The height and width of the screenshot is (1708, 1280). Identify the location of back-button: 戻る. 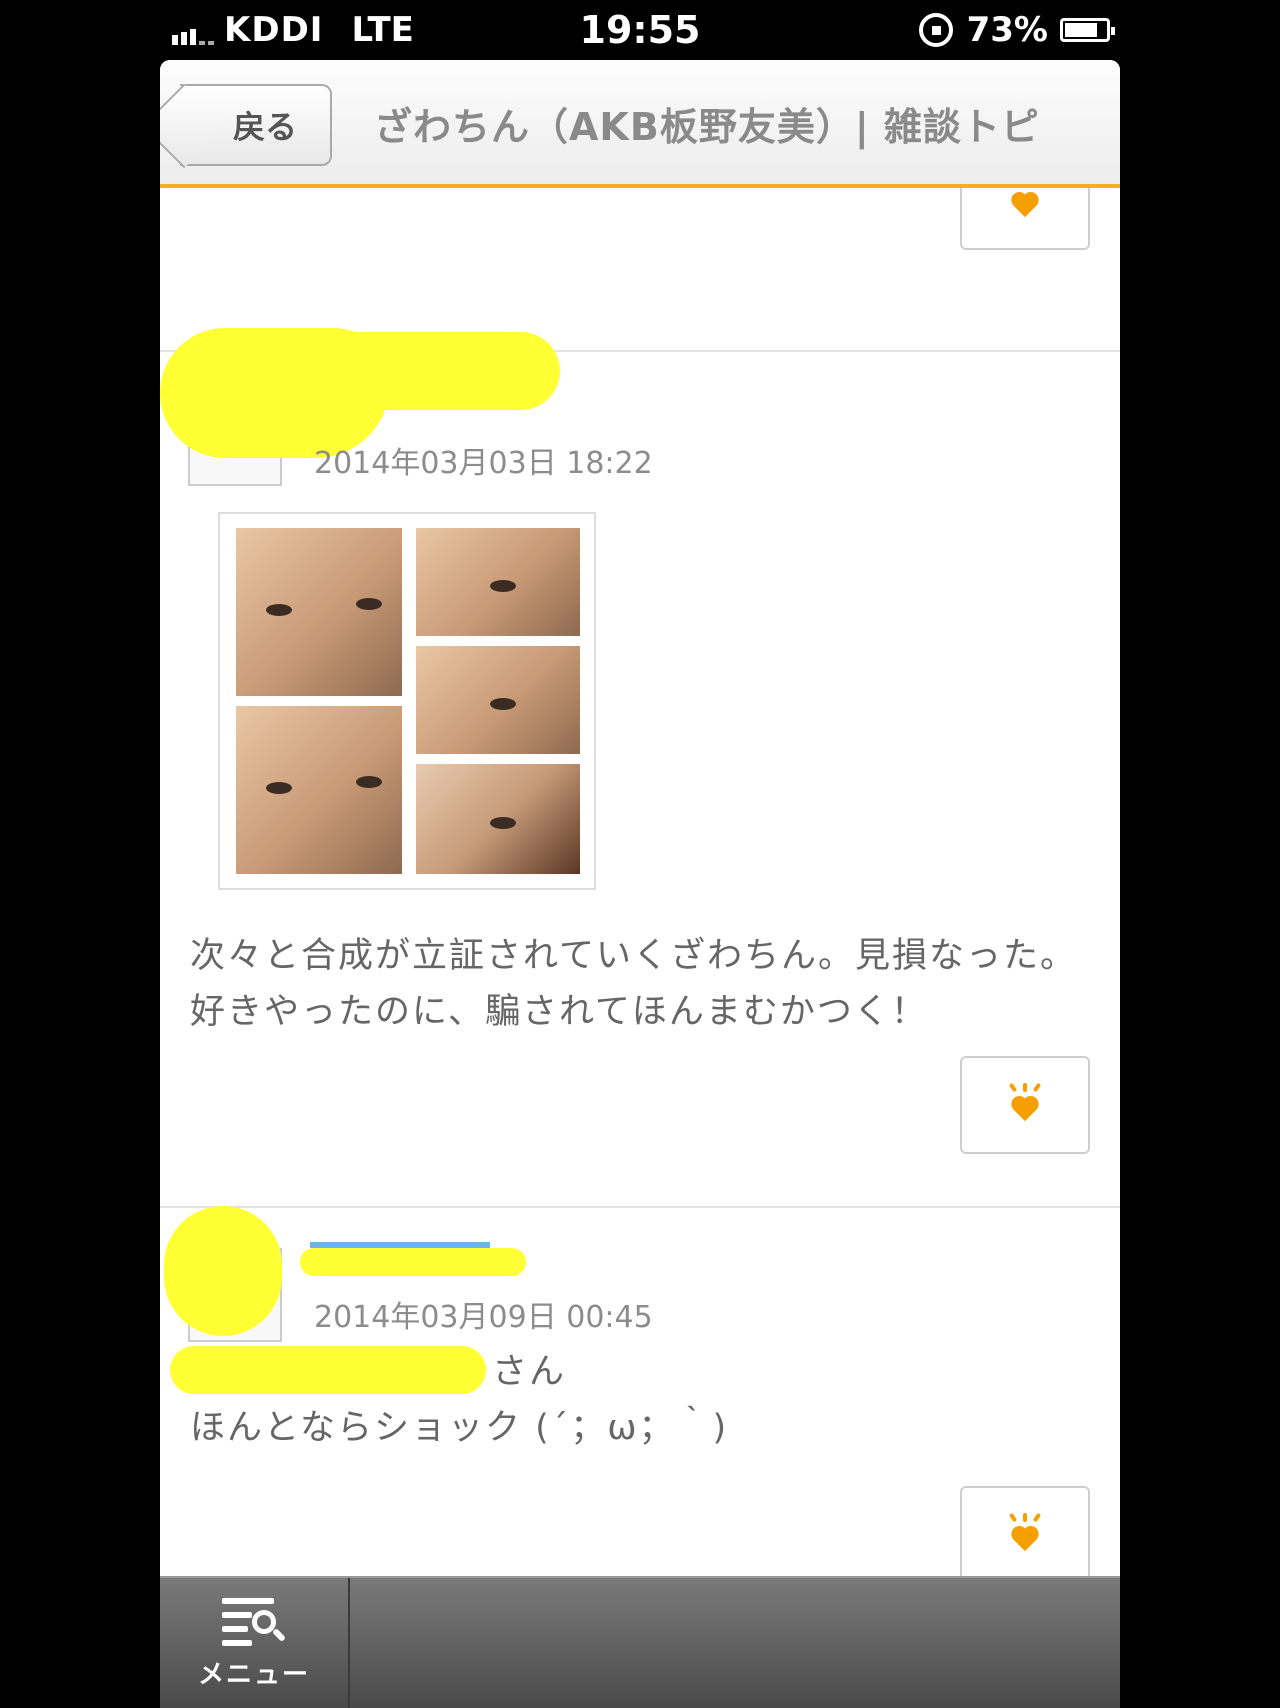
(256, 125).